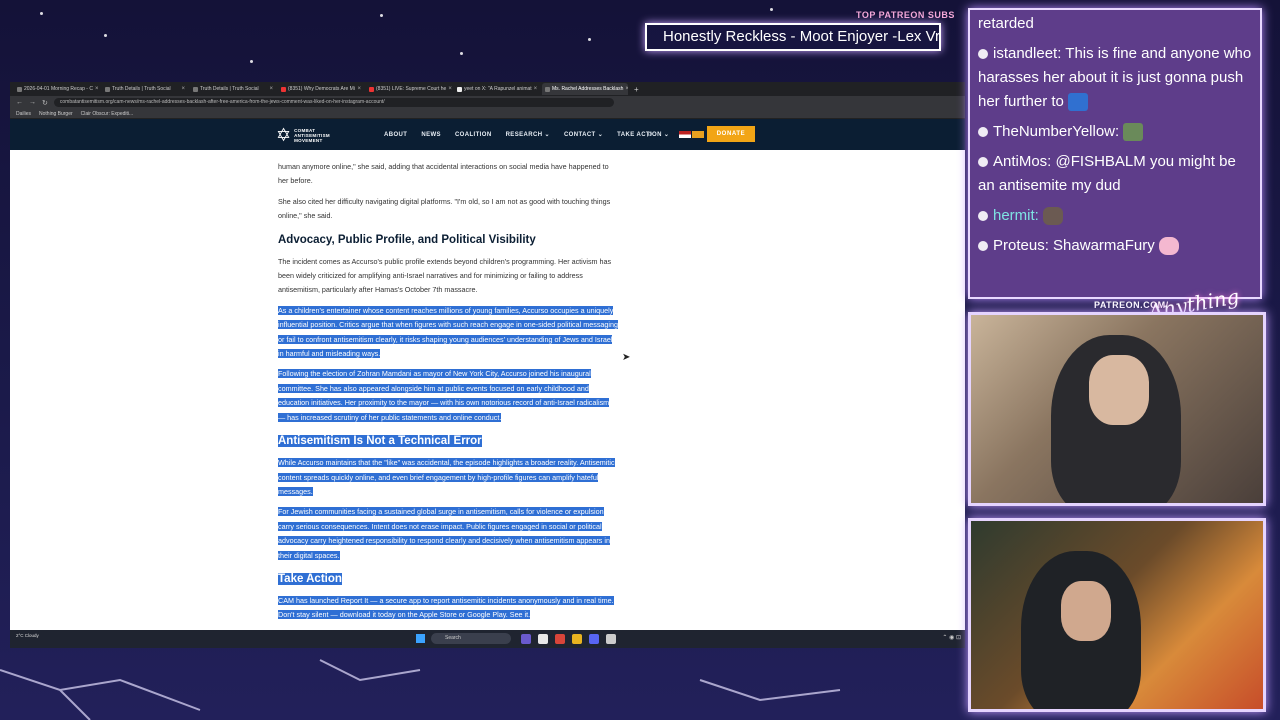  What do you see at coordinates (411, 89) in the screenshot?
I see `tab-label: (8351) LIVE: Supreme Court he` at bounding box center [411, 89].